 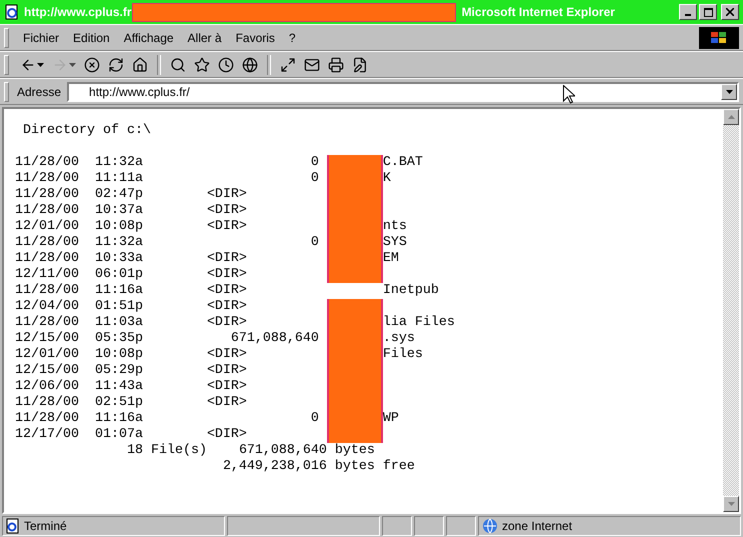 I want to click on browser-icon, so click(x=12, y=12).